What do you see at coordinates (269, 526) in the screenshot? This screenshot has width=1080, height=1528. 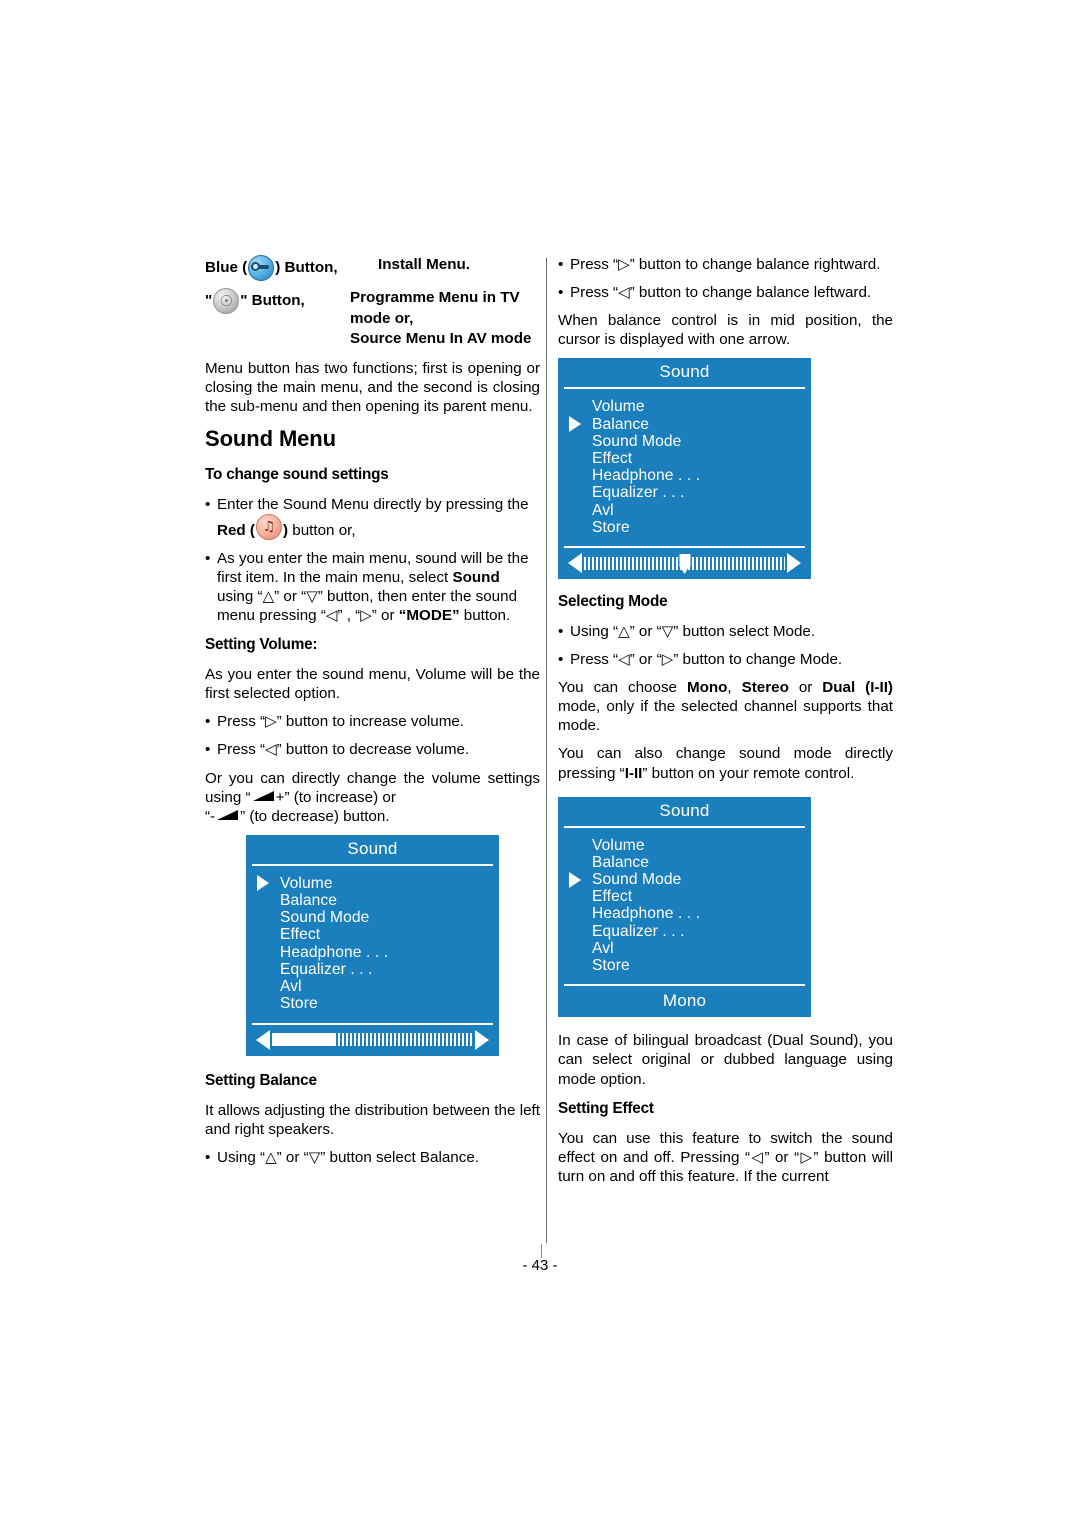 I see `music-note-glyph: ♫` at bounding box center [269, 526].